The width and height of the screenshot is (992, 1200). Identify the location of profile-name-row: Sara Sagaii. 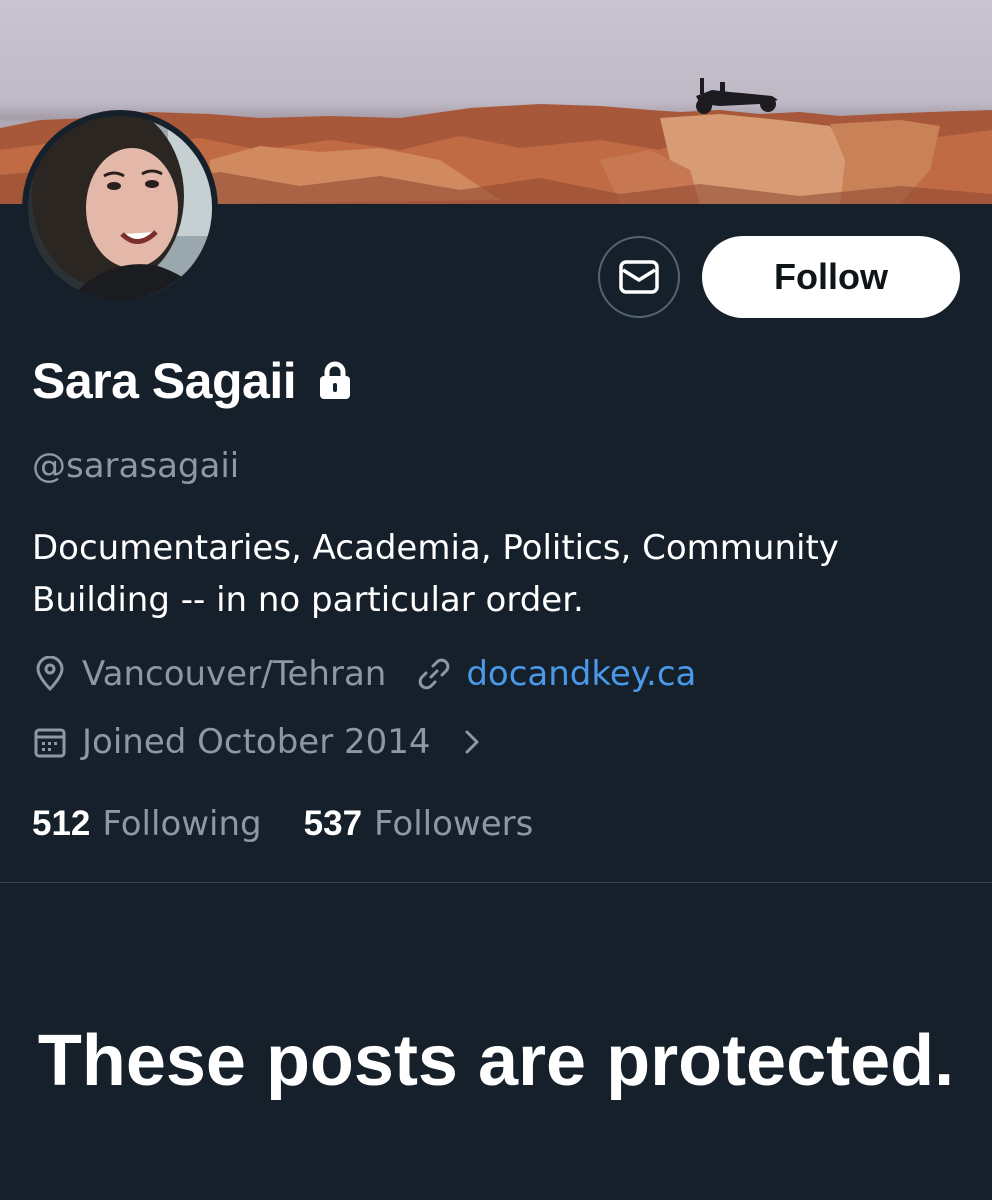
(192, 381).